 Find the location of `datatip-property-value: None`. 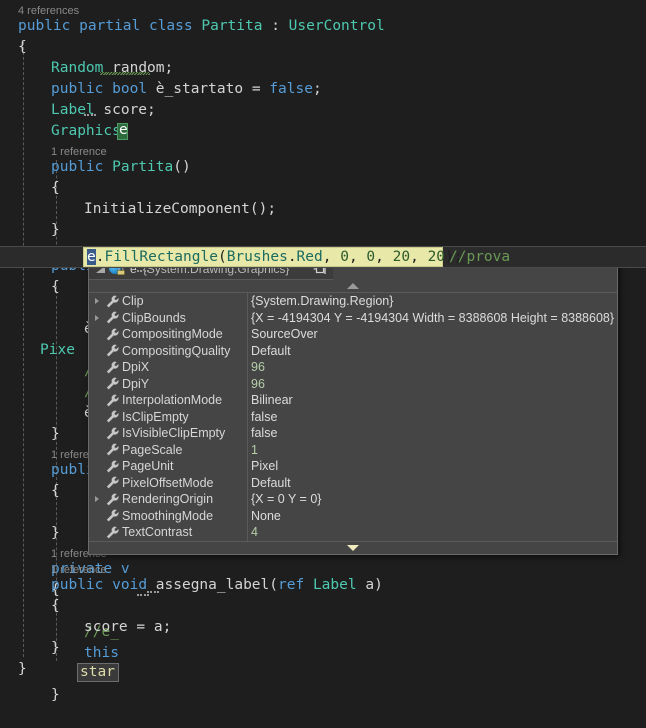

datatip-property-value: None is located at coordinates (266, 515).